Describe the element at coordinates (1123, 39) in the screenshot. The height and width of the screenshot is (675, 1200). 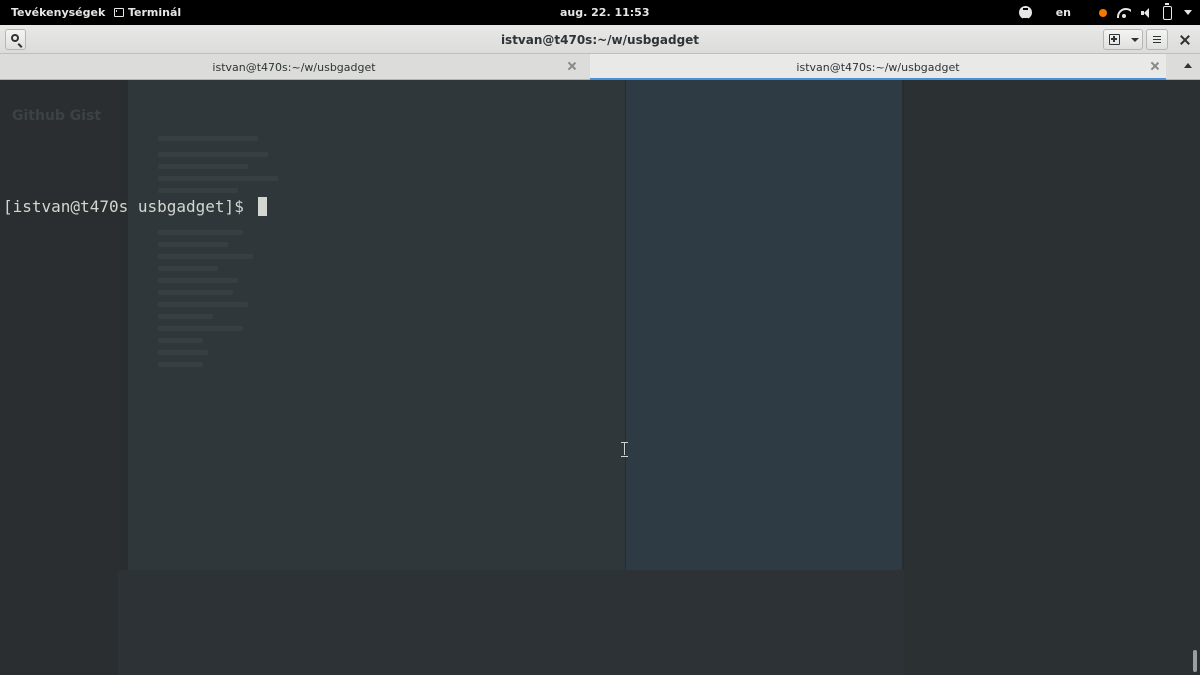
I see `new-tab-button` at that location.